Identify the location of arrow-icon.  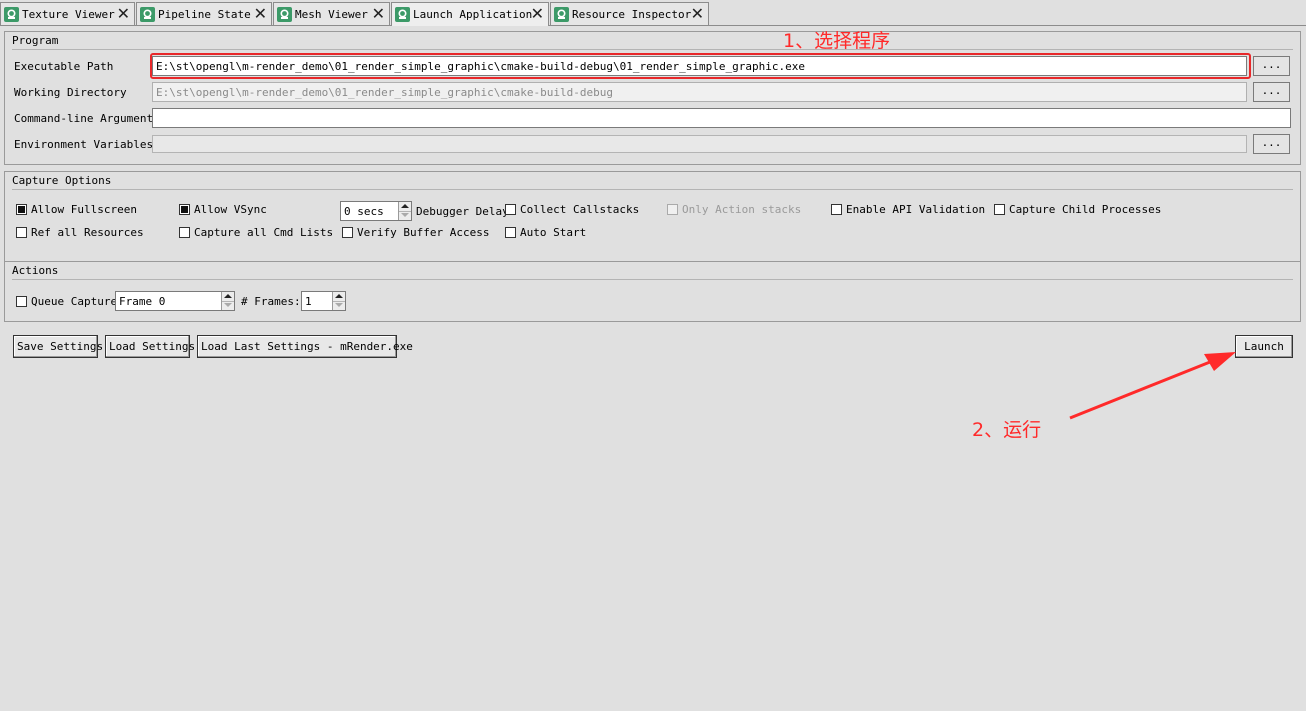
(1152, 386).